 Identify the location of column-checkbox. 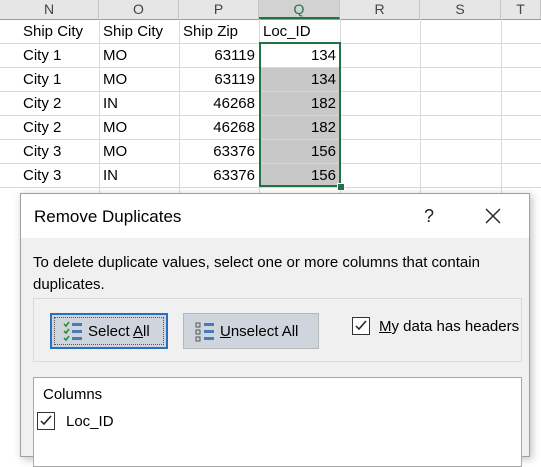
(46, 421).